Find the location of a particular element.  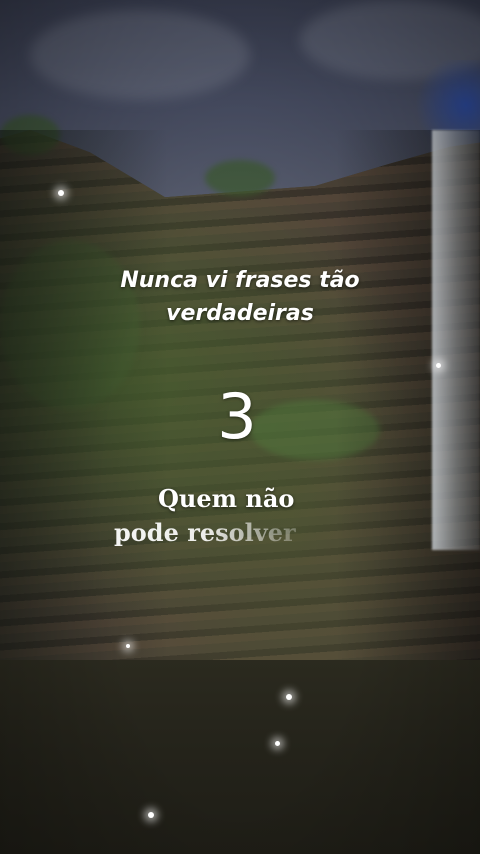

quote-line-2: pode resolver is located at coordinates (244, 533).